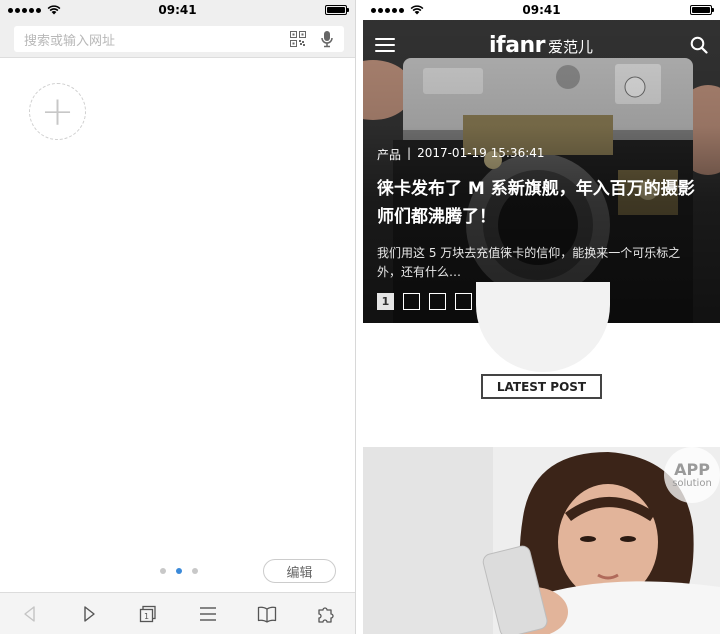  Describe the element at coordinates (177, 613) in the screenshot. I see `bottom-toolbar: 1` at that location.